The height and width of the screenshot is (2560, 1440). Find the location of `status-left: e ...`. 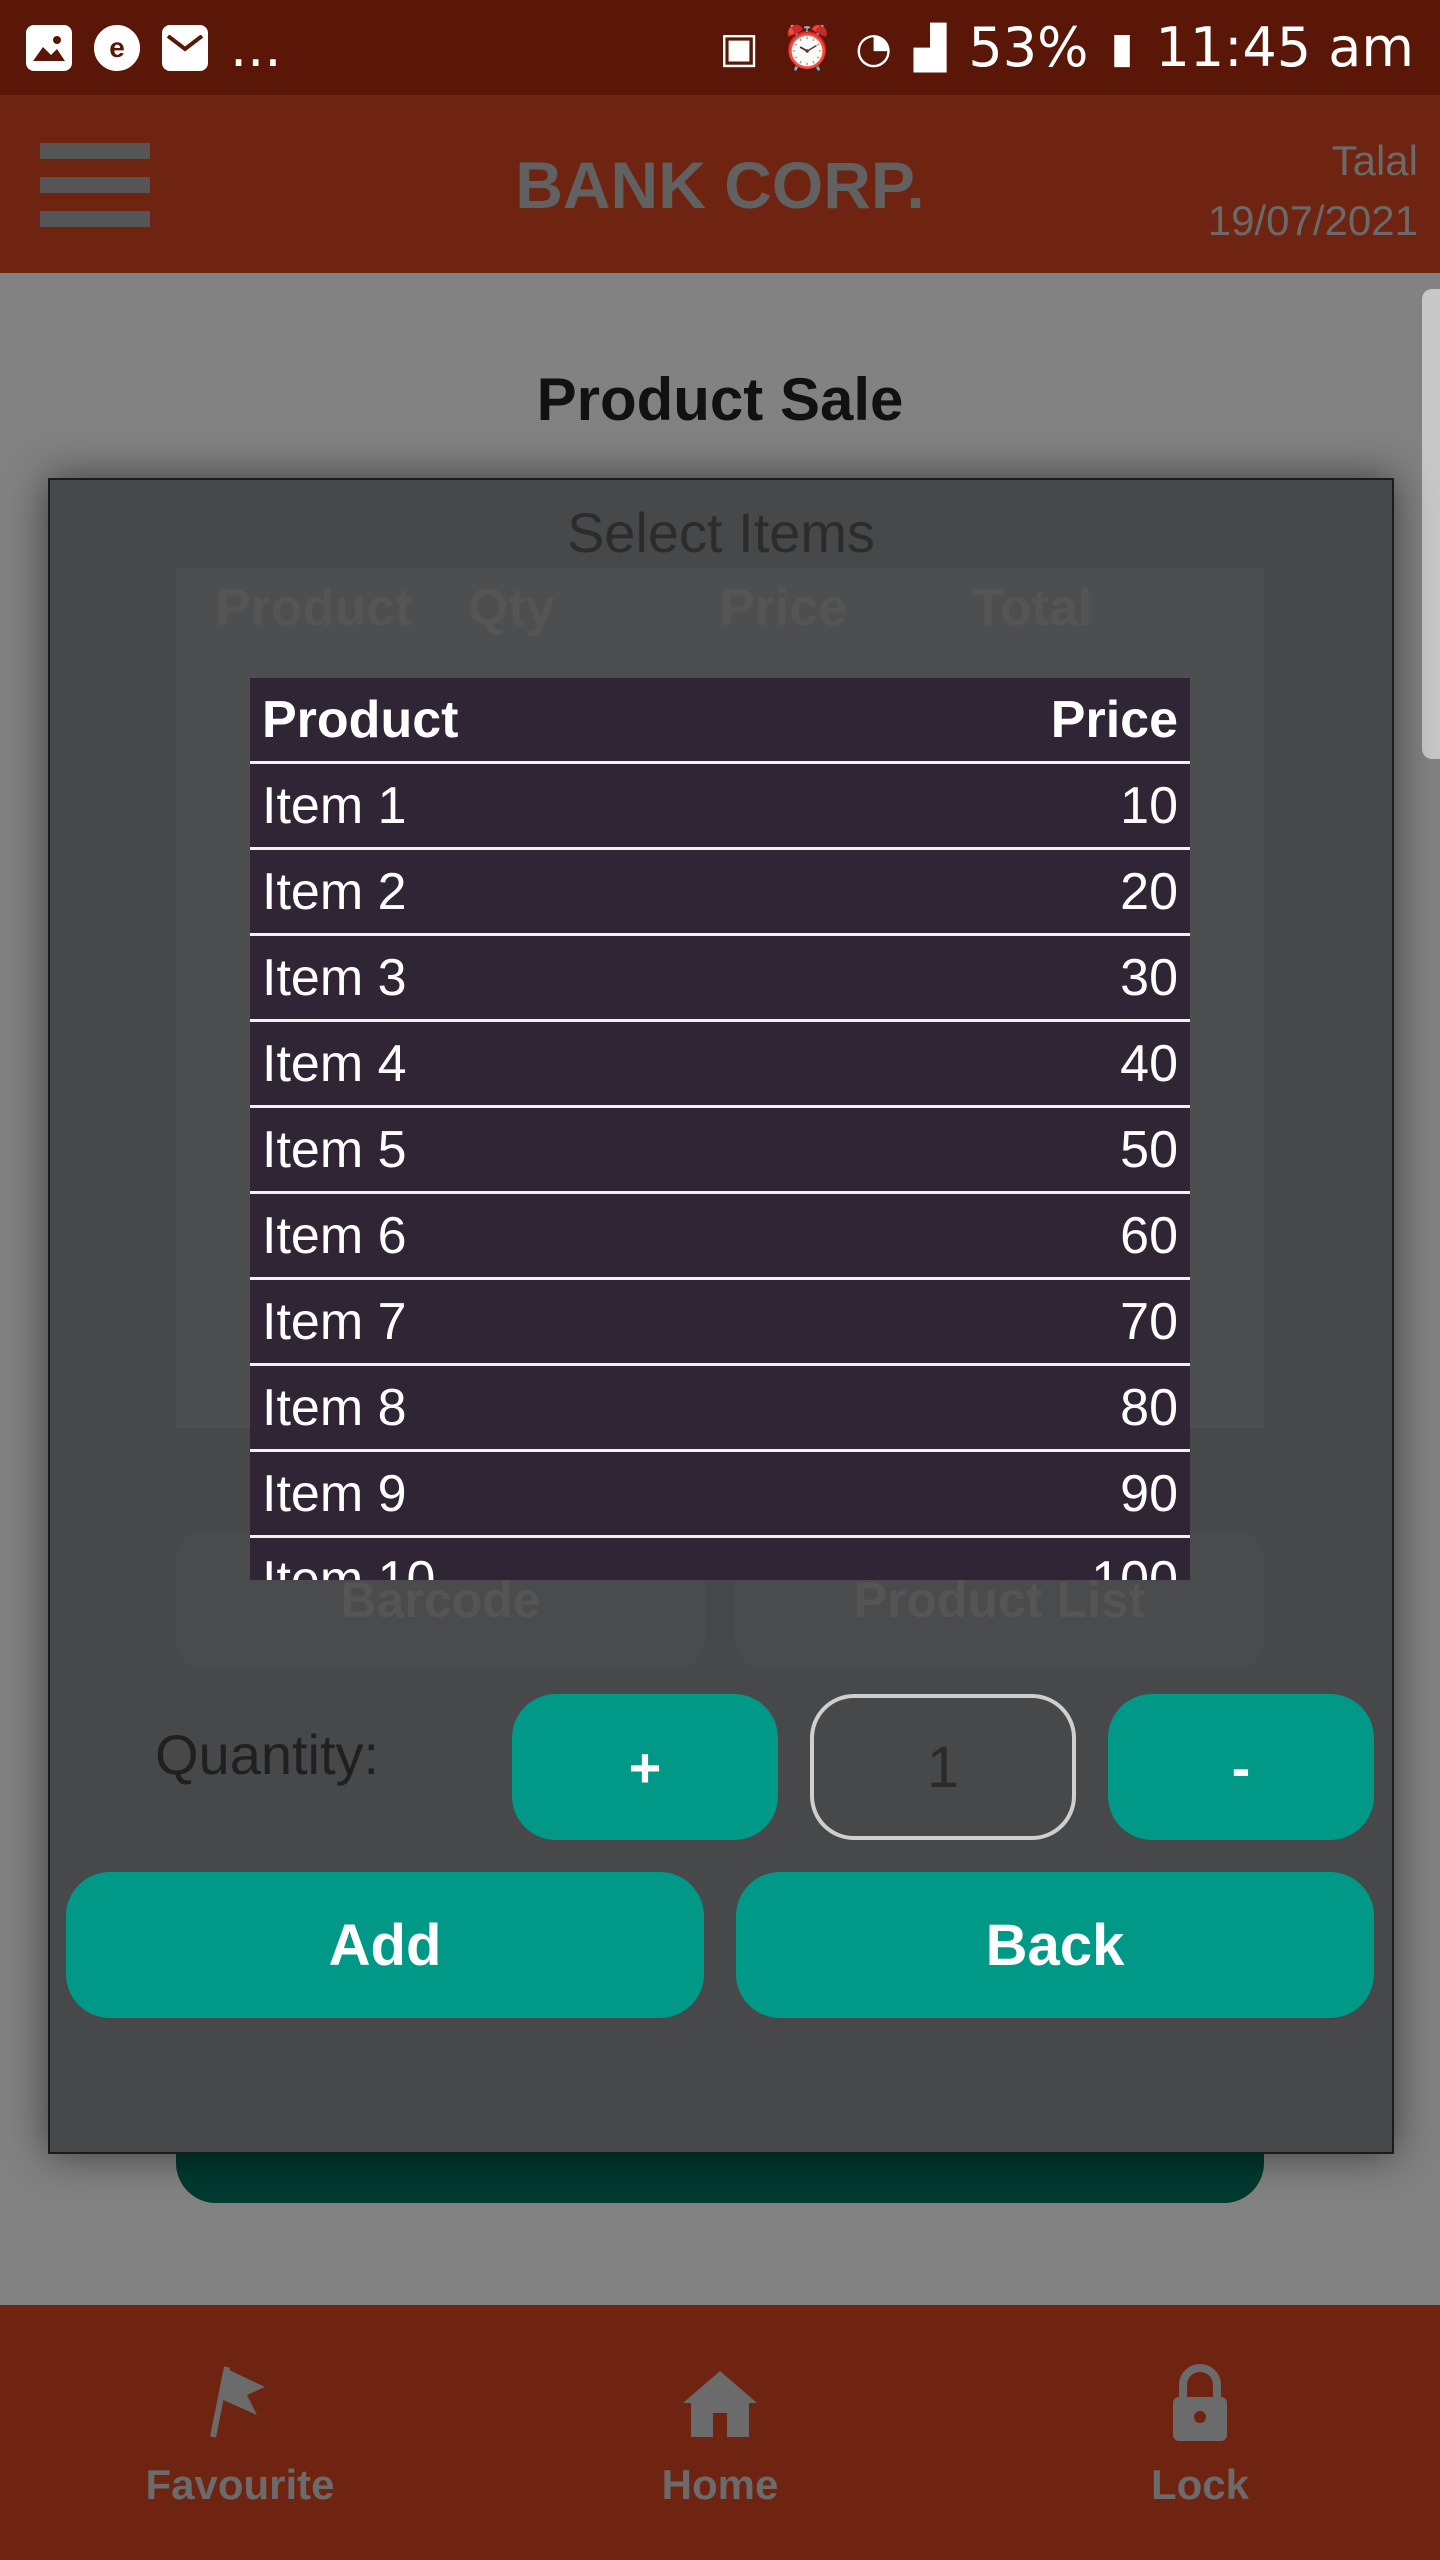

status-left: e ... is located at coordinates (154, 47).